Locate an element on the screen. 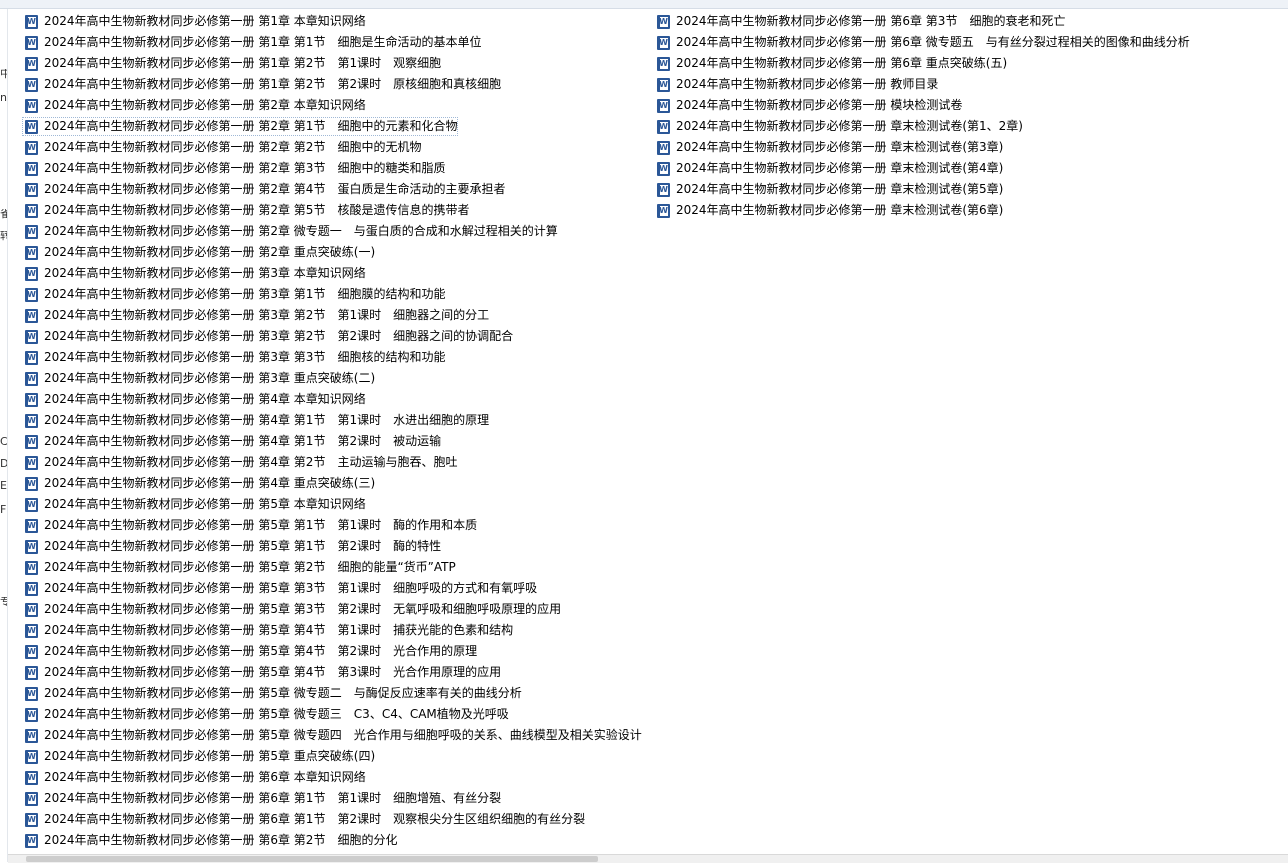 The height and width of the screenshot is (863, 1288). file-name: 2024年高中生物新教材同步必修第一册 第2章 本章知识网络 is located at coordinates (205, 105).